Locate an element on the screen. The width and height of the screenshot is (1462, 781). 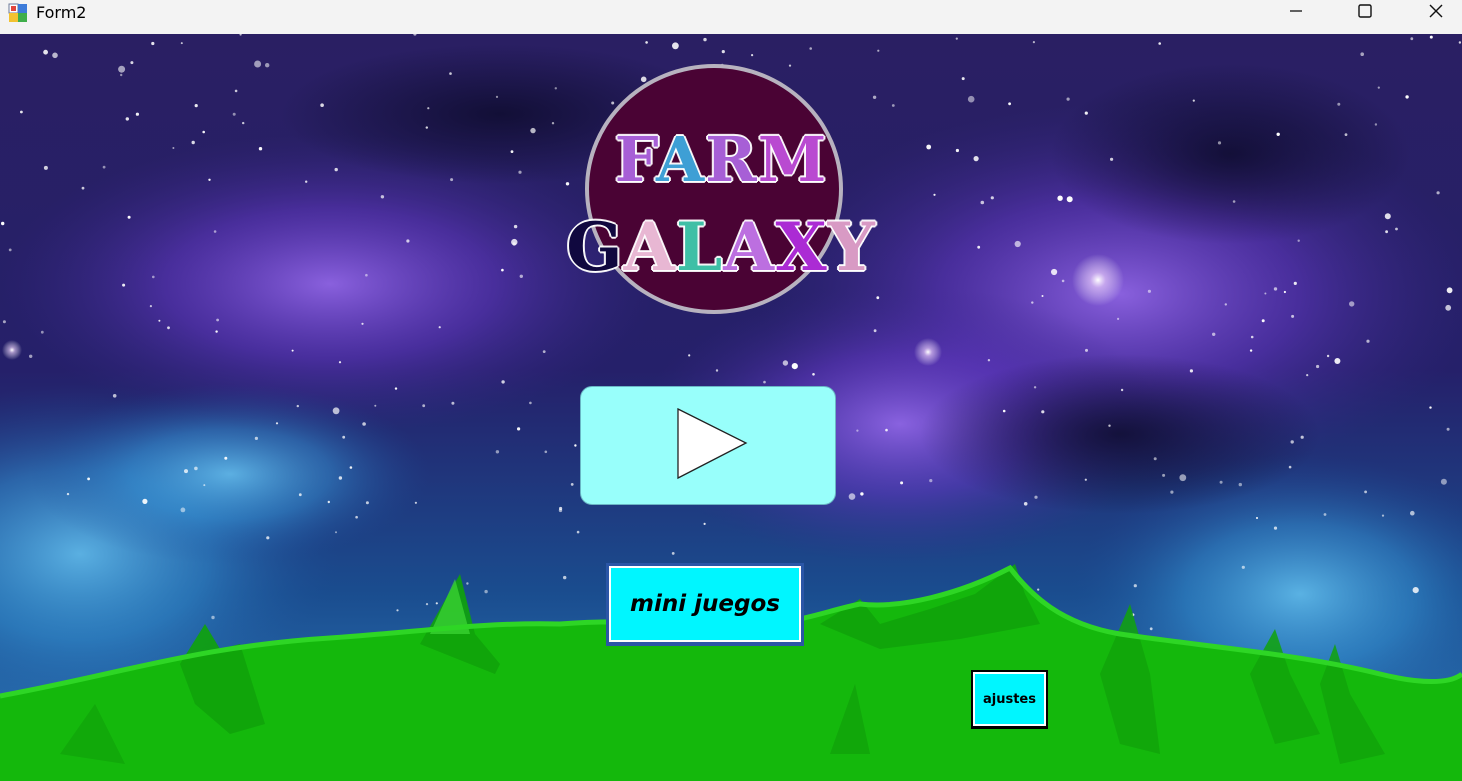
play-button is located at coordinates (708, 445).